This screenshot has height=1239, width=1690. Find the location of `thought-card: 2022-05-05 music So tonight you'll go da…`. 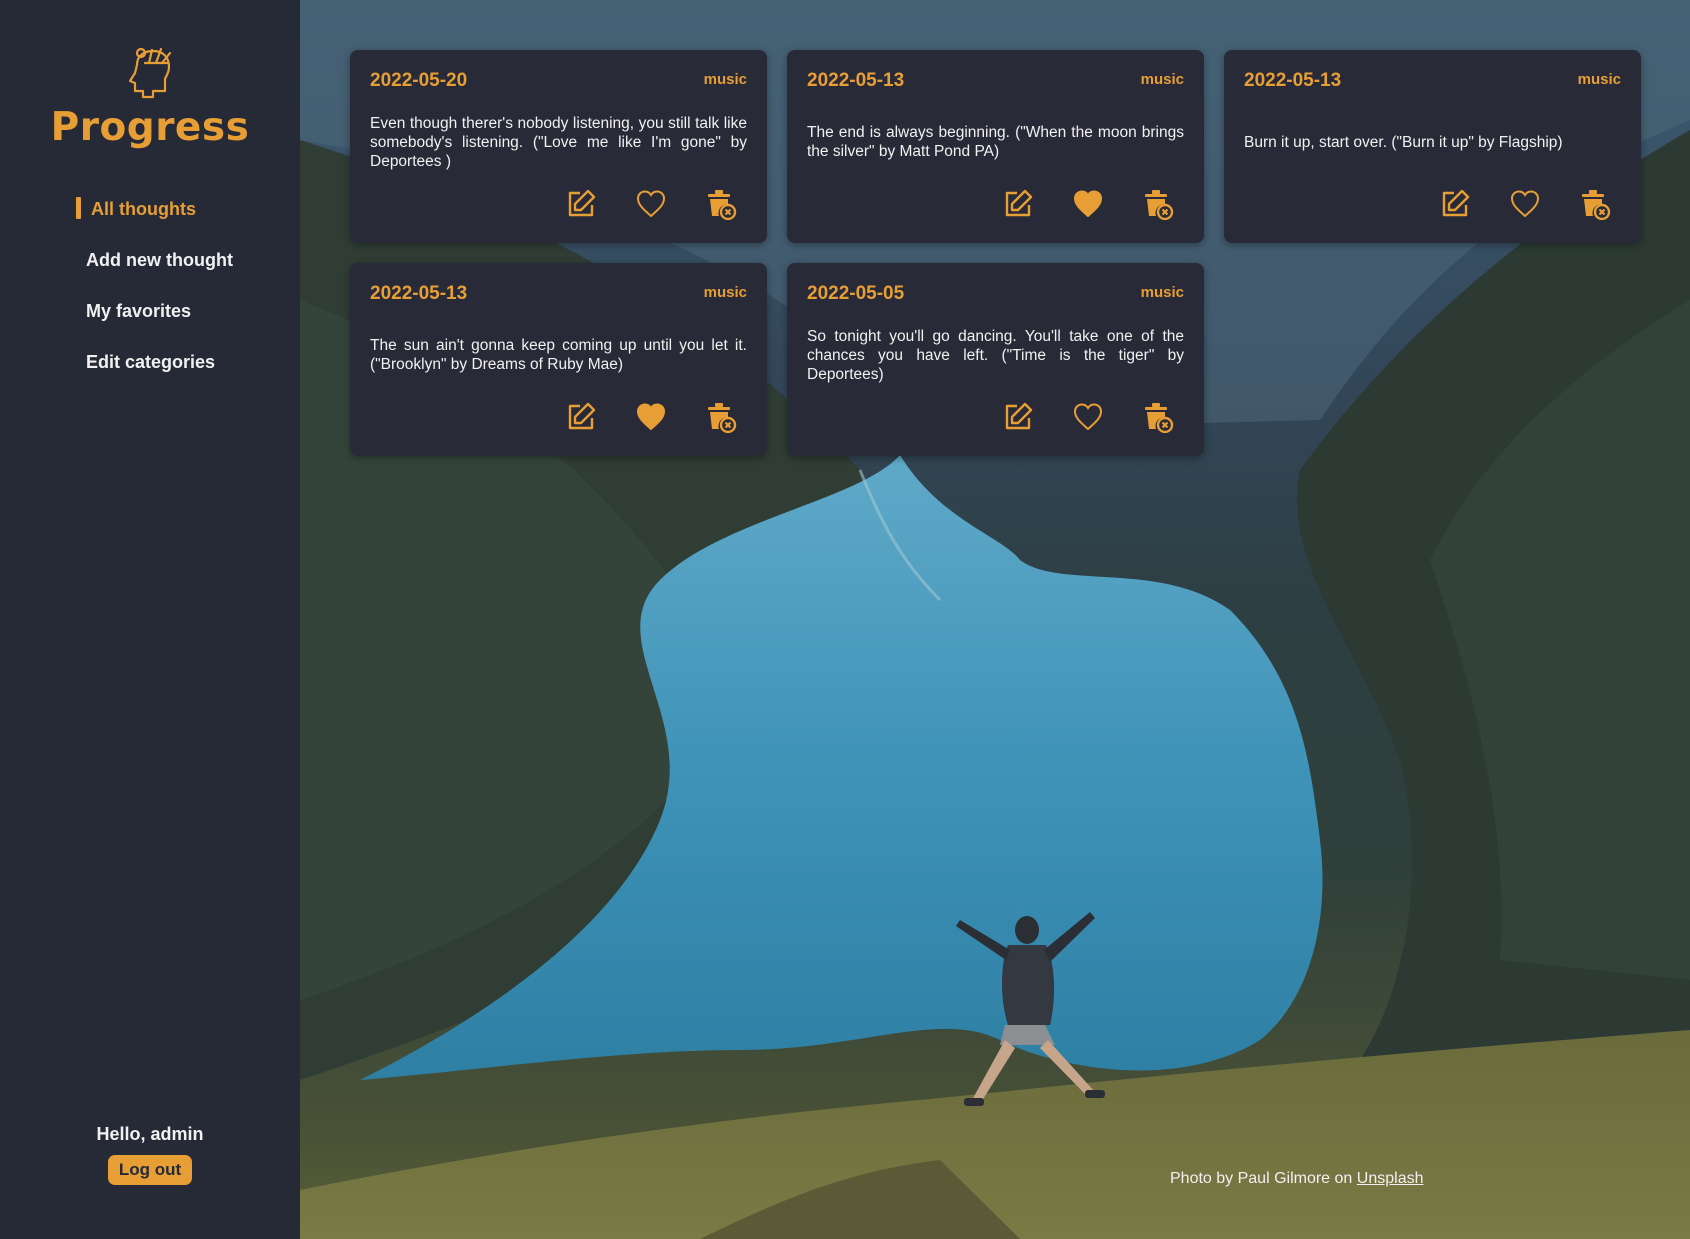

thought-card: 2022-05-05 music So tonight you'll go da… is located at coordinates (995, 359).